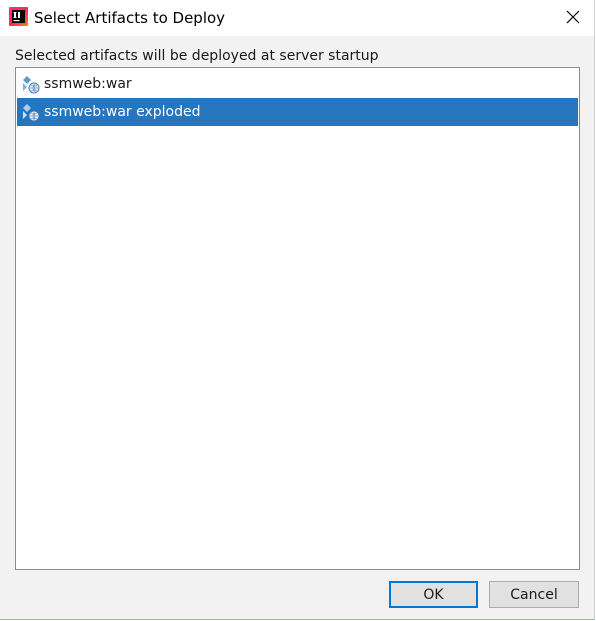 Image resolution: width=596 pixels, height=621 pixels. What do you see at coordinates (297, 84) in the screenshot?
I see `list-item-ssmweb-war: ssmweb:war` at bounding box center [297, 84].